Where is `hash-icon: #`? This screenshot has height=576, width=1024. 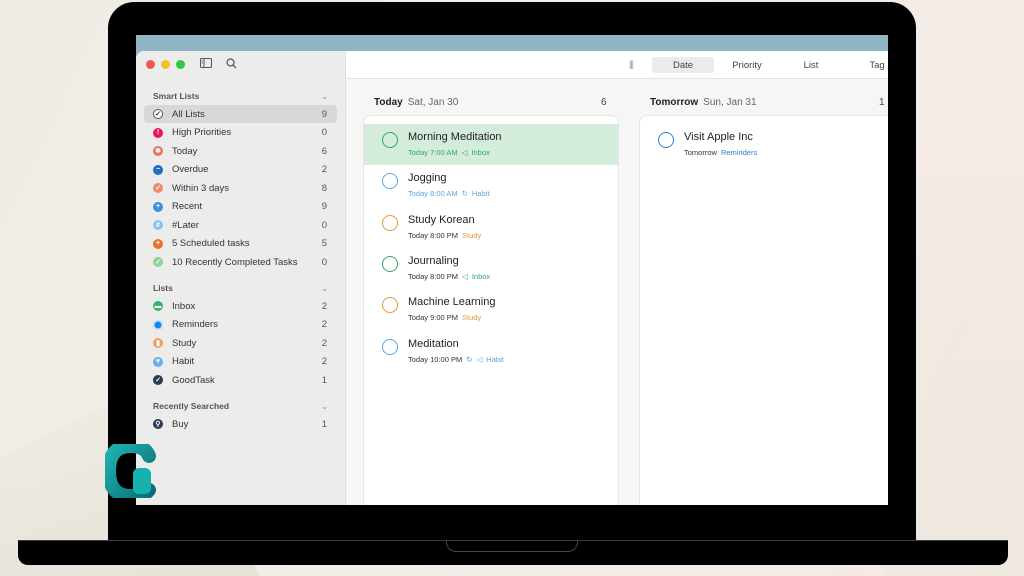
hash-icon: # is located at coordinates (158, 225).